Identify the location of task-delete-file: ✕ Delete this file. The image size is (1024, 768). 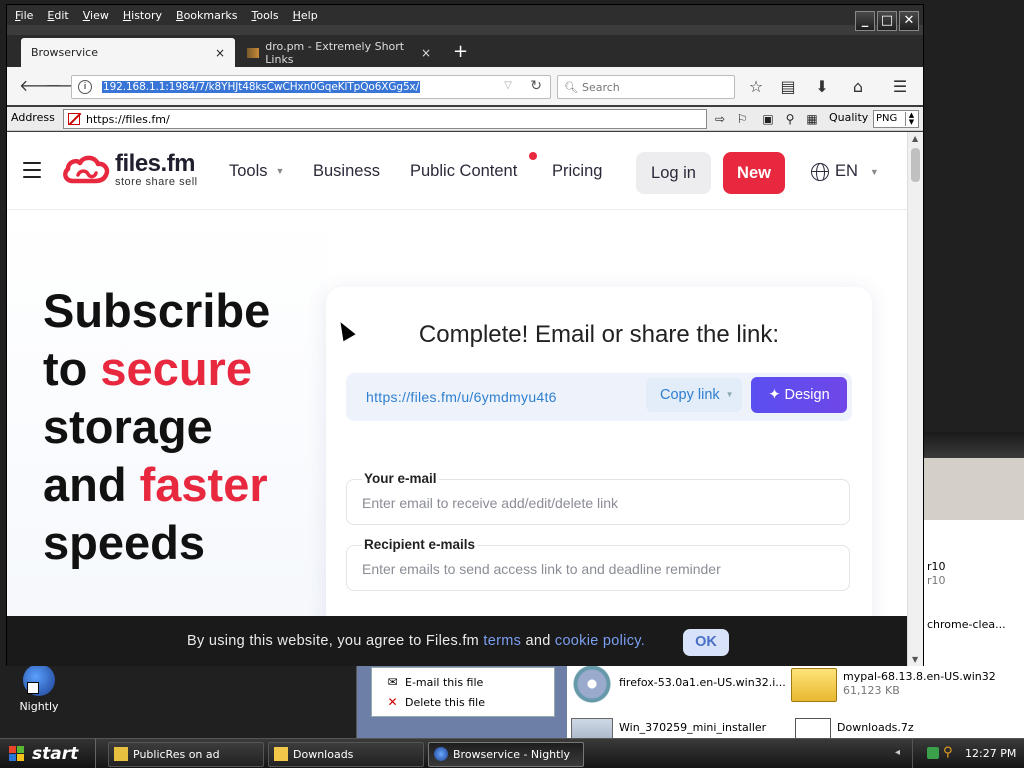
(470, 702).